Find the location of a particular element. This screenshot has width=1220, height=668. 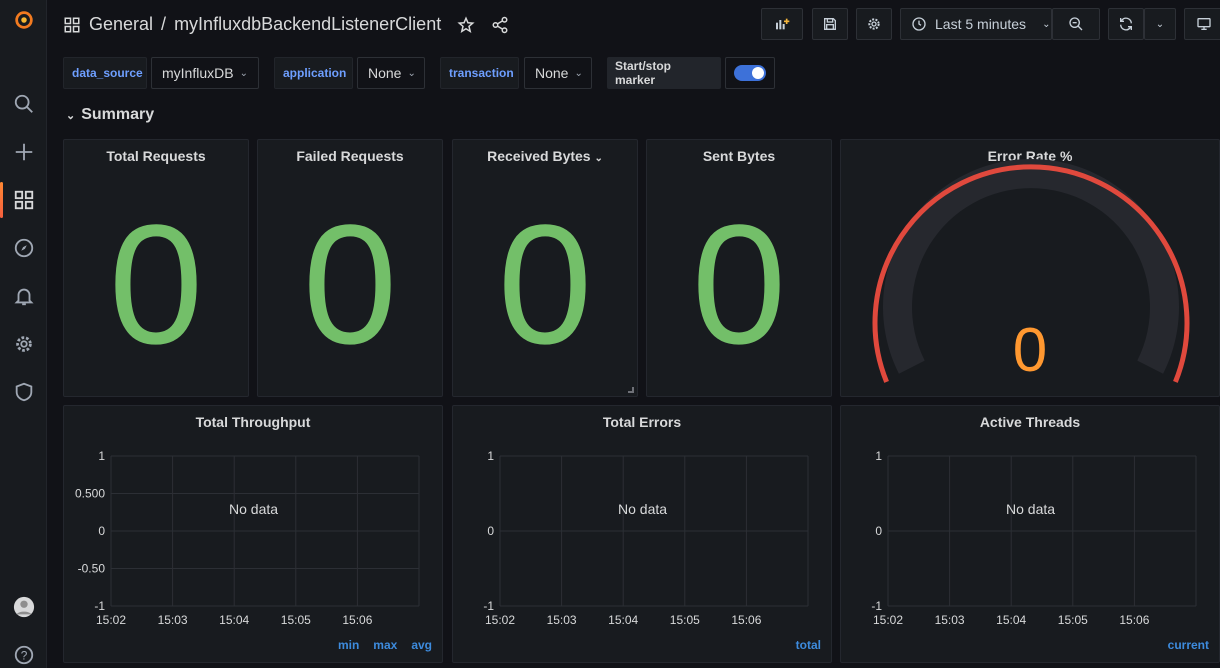

alerting-icon is located at coordinates (23, 296).